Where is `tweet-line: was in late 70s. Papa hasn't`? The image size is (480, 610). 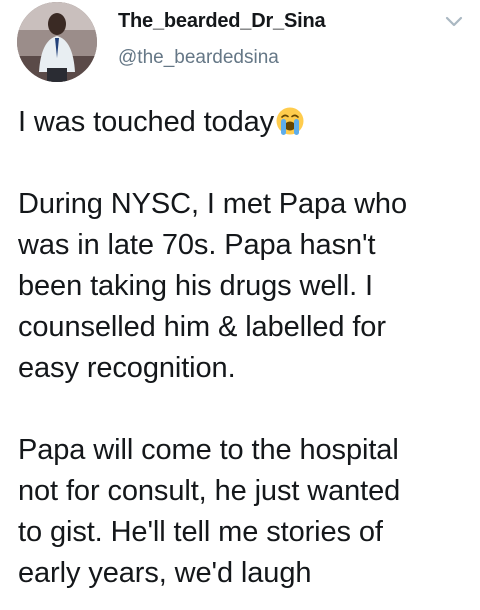
tweet-line: was in late 70s. Papa hasn't is located at coordinates (197, 245).